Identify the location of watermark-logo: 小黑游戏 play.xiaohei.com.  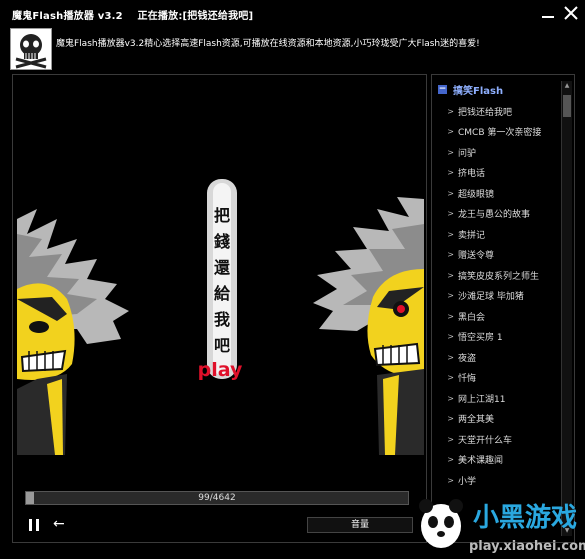
(499, 521).